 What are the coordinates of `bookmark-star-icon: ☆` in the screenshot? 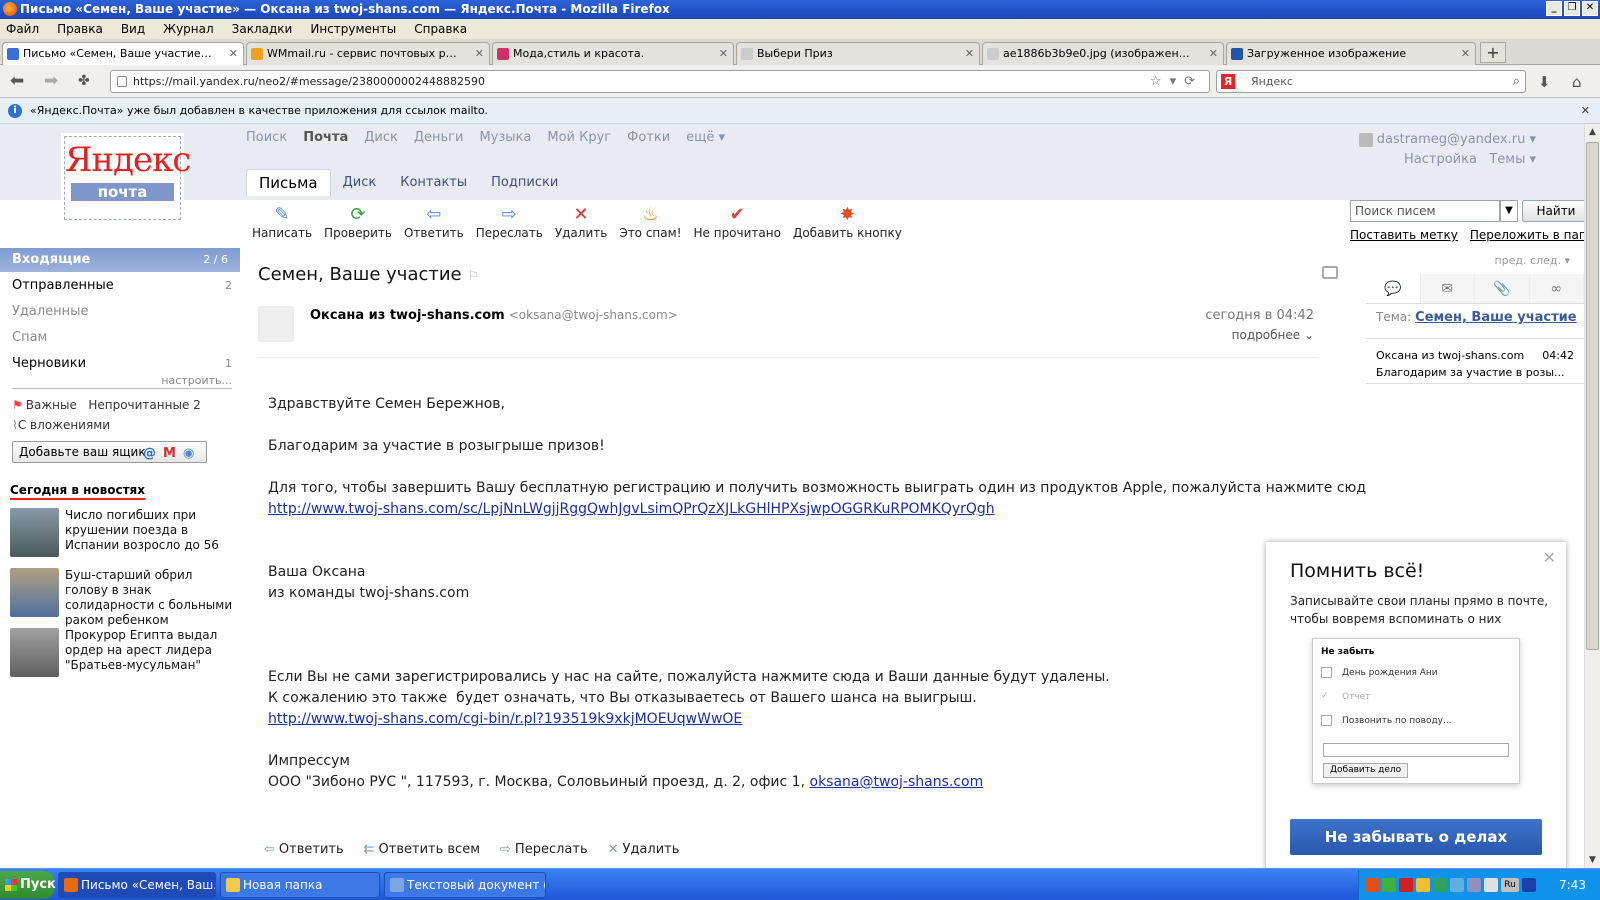 It's located at (1160, 81).